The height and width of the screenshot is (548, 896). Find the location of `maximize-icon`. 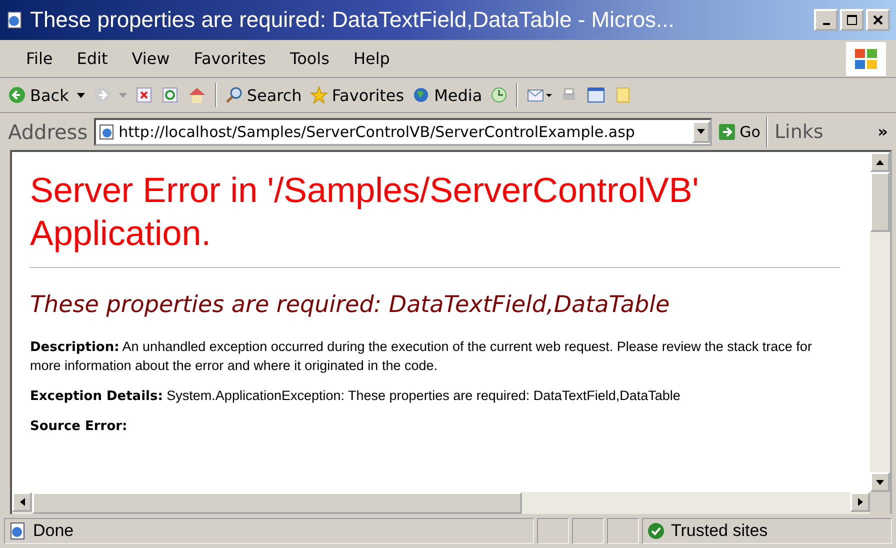

maximize-icon is located at coordinates (852, 20).